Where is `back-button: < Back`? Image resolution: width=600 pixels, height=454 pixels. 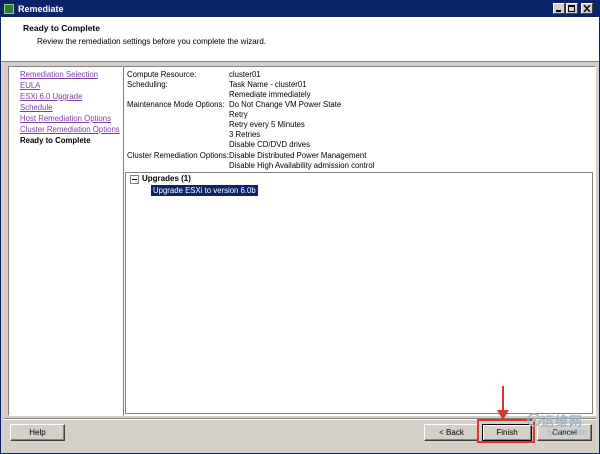
back-button: < Back is located at coordinates (451, 432).